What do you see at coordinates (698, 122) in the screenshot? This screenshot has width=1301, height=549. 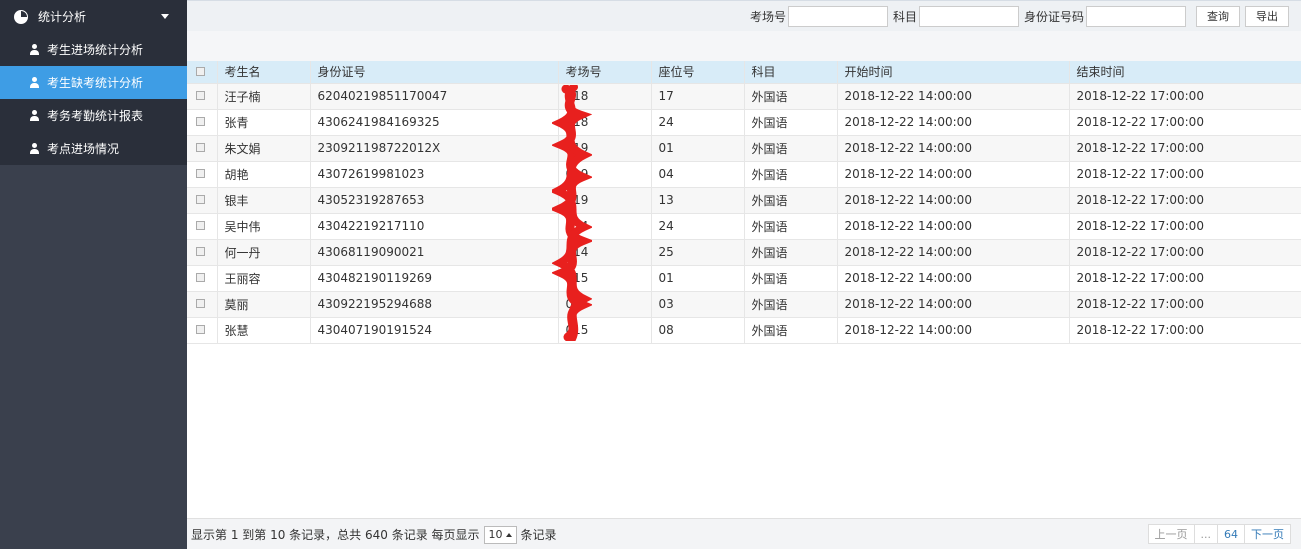 I see `table-cell: 24` at bounding box center [698, 122].